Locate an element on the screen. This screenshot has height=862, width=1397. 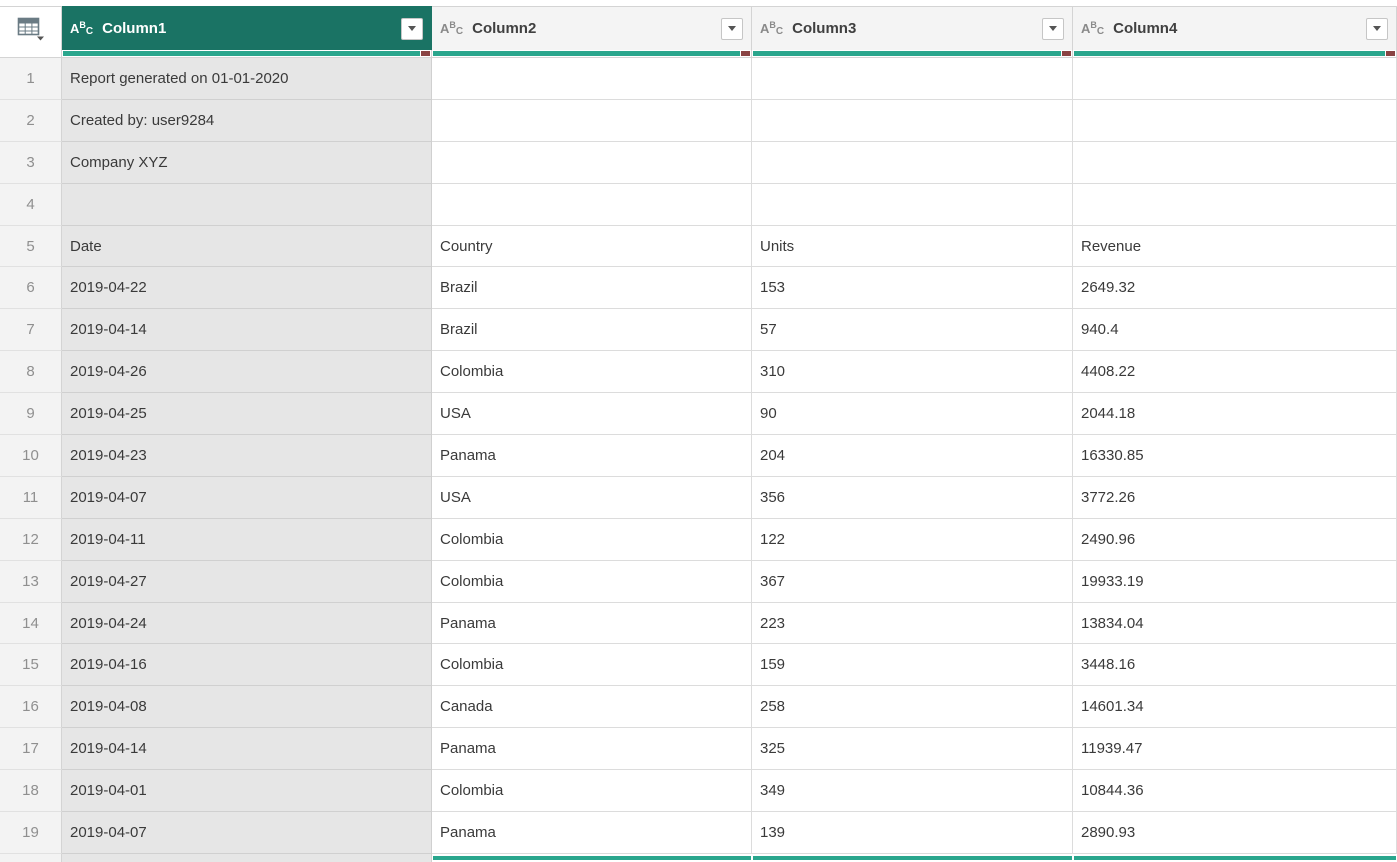
row-number: 18 is located at coordinates (31, 791).